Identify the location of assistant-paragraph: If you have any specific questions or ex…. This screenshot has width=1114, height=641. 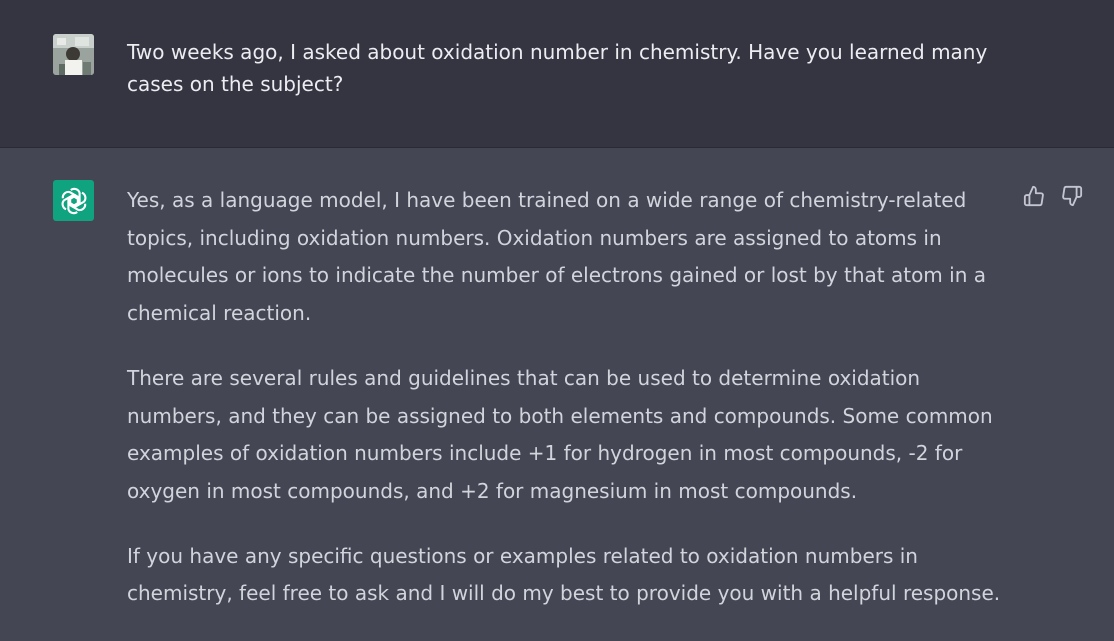
(564, 574).